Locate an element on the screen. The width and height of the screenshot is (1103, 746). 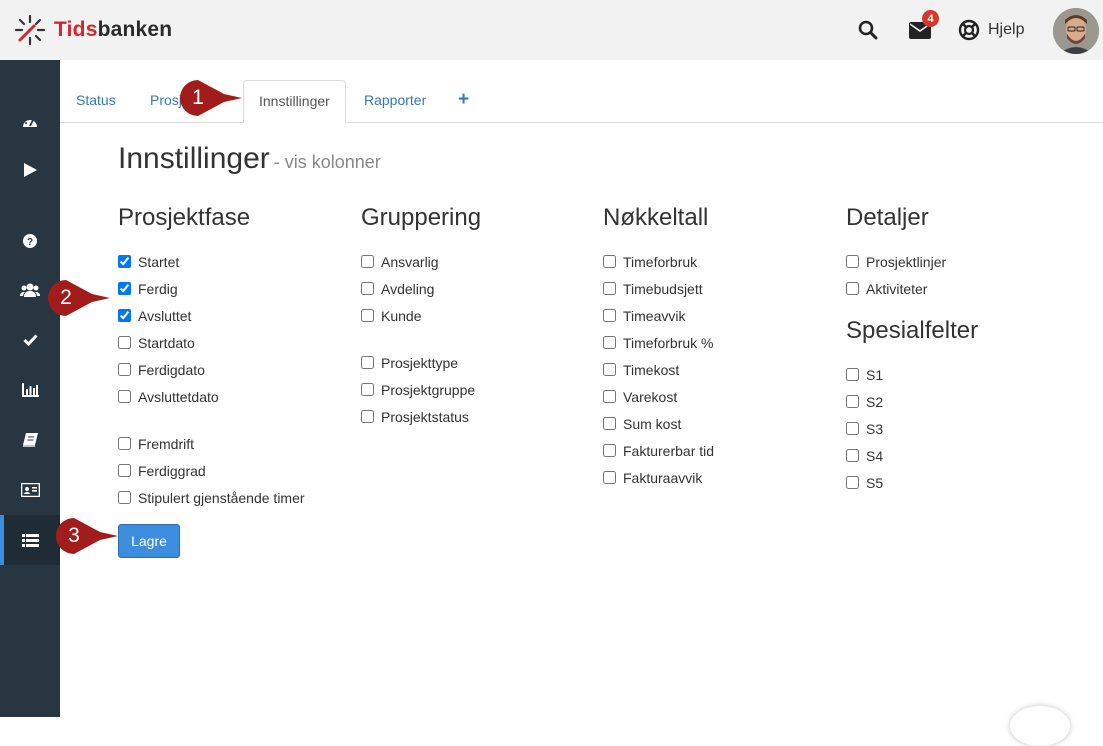
user-photo-icon is located at coordinates (1076, 31).